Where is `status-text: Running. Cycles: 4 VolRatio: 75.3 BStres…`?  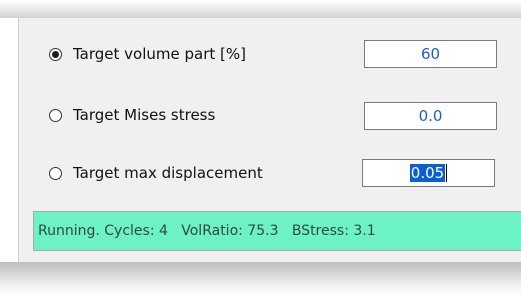
status-text: Running. Cycles: 4 VolRatio: 75.3 BStres… is located at coordinates (207, 231).